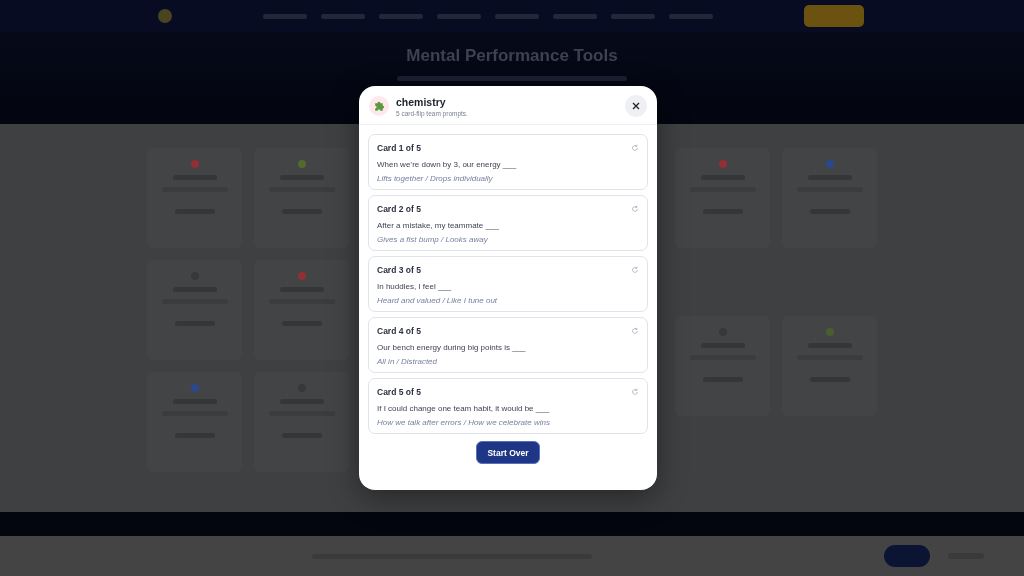  Describe the element at coordinates (452, 347) in the screenshot. I see `card-prompt: Our bench energy during big points is ___` at that location.